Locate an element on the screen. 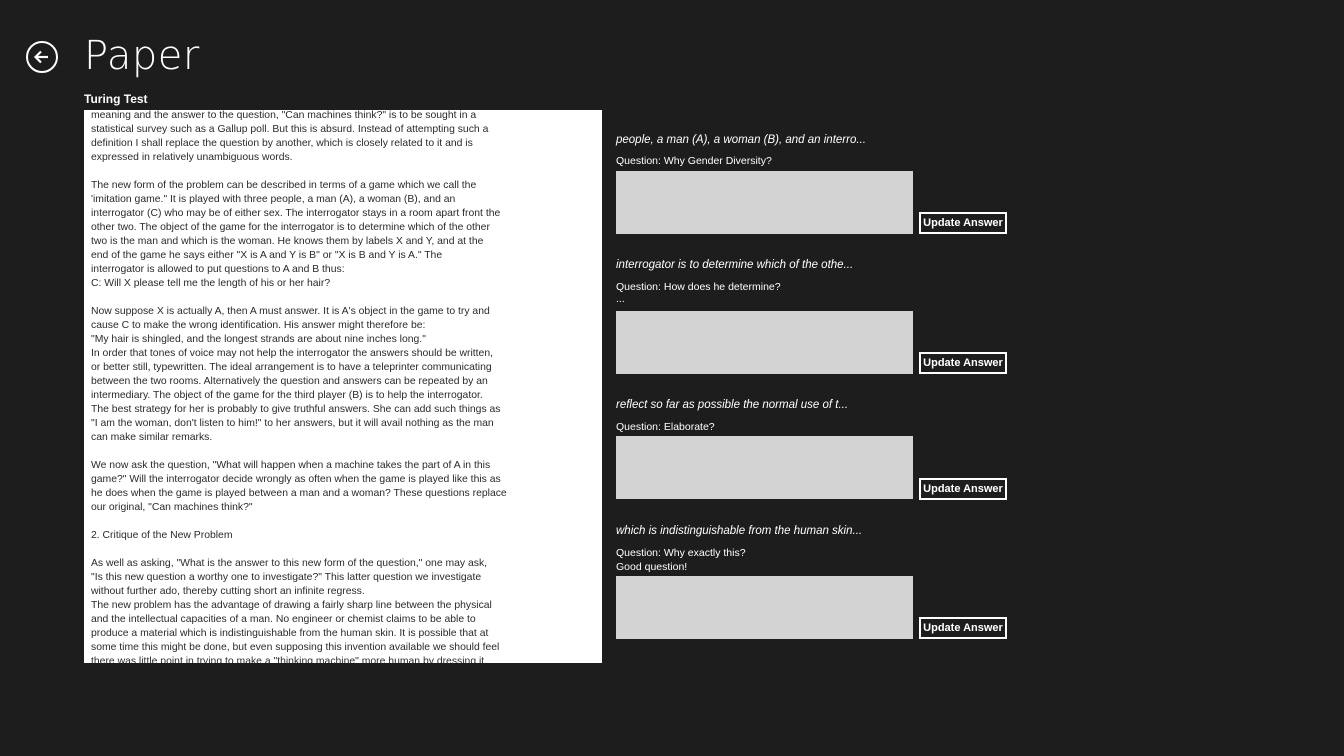  back-arrow-icon is located at coordinates (40, 57).